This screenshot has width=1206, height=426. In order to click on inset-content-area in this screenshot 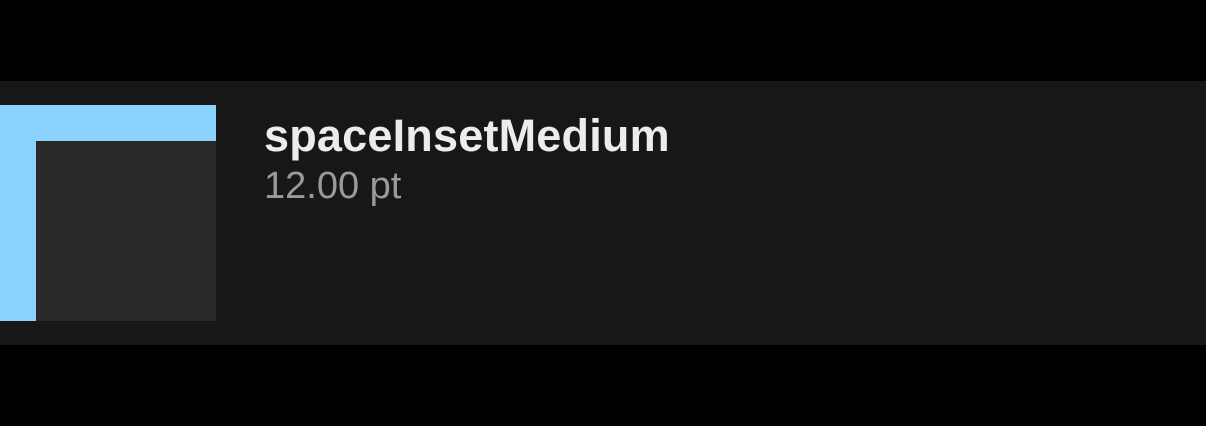, I will do `click(126, 231)`.